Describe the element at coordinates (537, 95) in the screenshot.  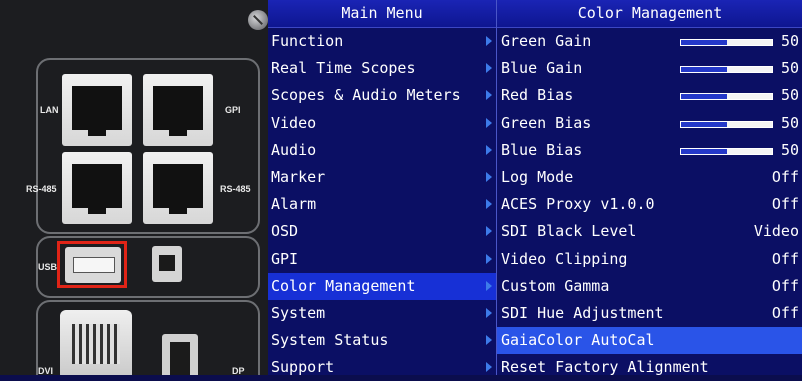
I see `color-setting-label: Red Bias` at that location.